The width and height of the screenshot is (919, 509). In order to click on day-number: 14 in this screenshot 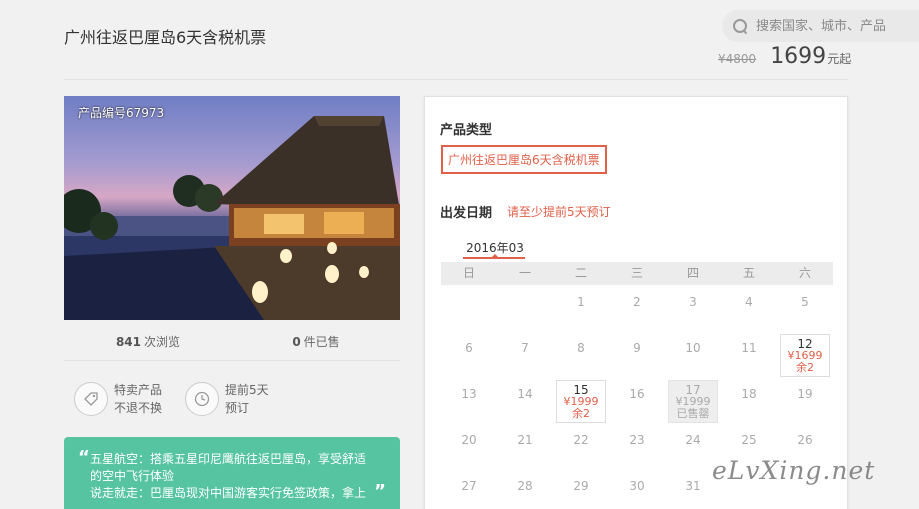, I will do `click(525, 394)`.